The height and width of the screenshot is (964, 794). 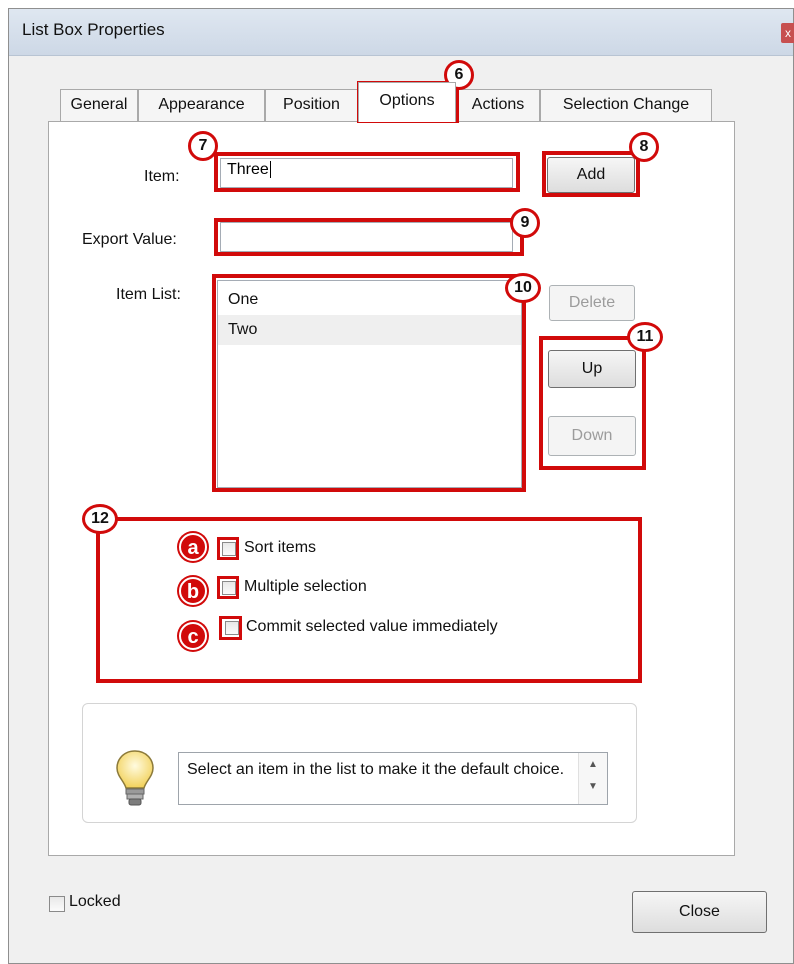 I want to click on annotation-box-commit-checkbox, so click(x=230, y=628).